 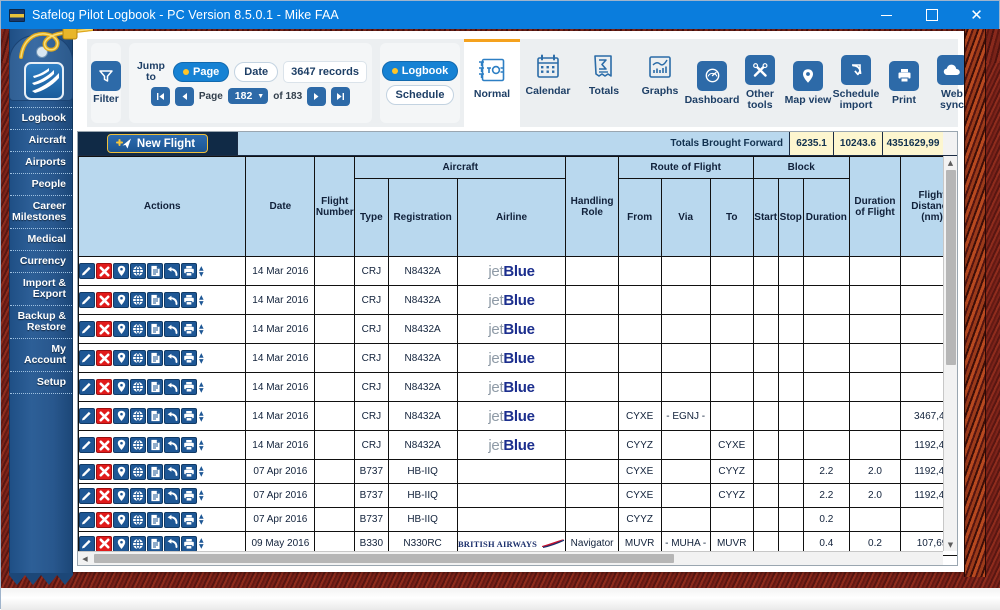 I want to click on tab-totals: Totals, so click(x=604, y=83).